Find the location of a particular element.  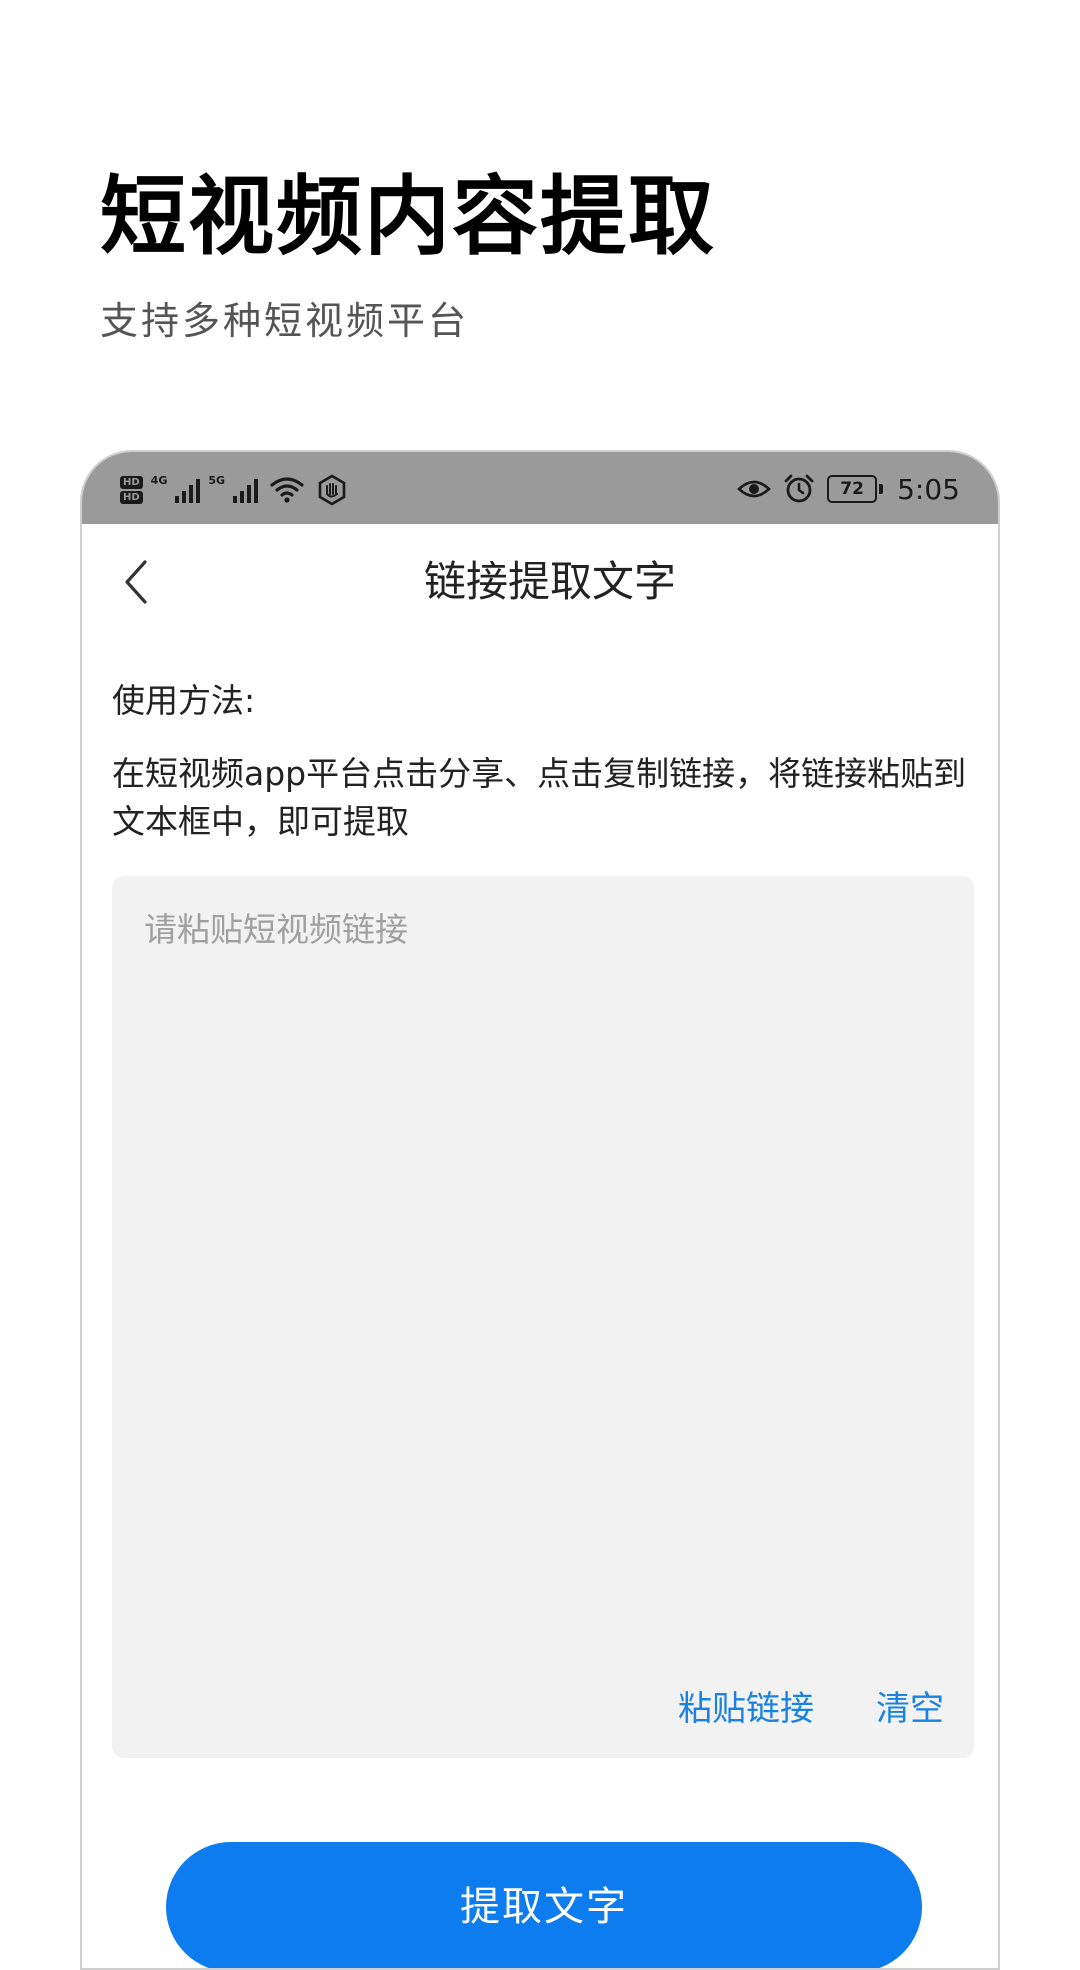

navigation-bar: 链接提取文字 is located at coordinates (540, 582).